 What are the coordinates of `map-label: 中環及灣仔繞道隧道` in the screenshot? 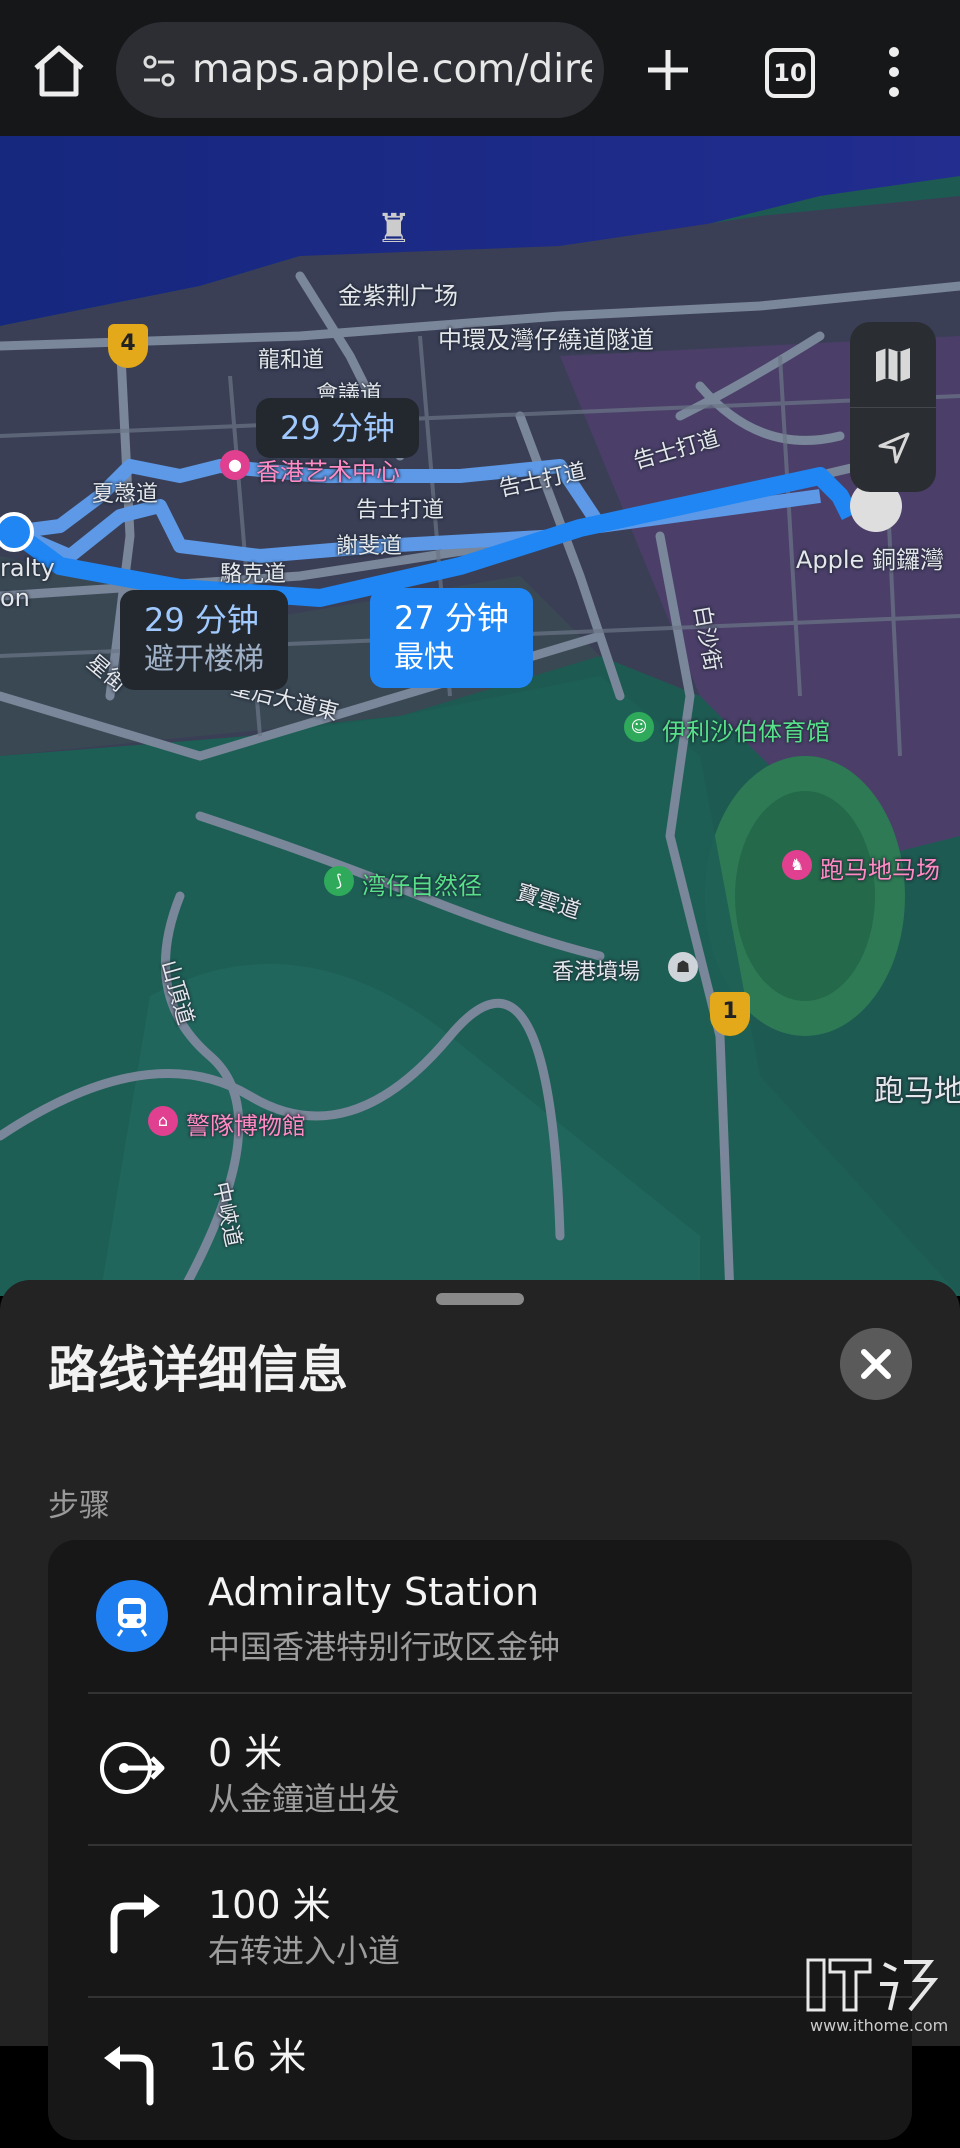 It's located at (546, 340).